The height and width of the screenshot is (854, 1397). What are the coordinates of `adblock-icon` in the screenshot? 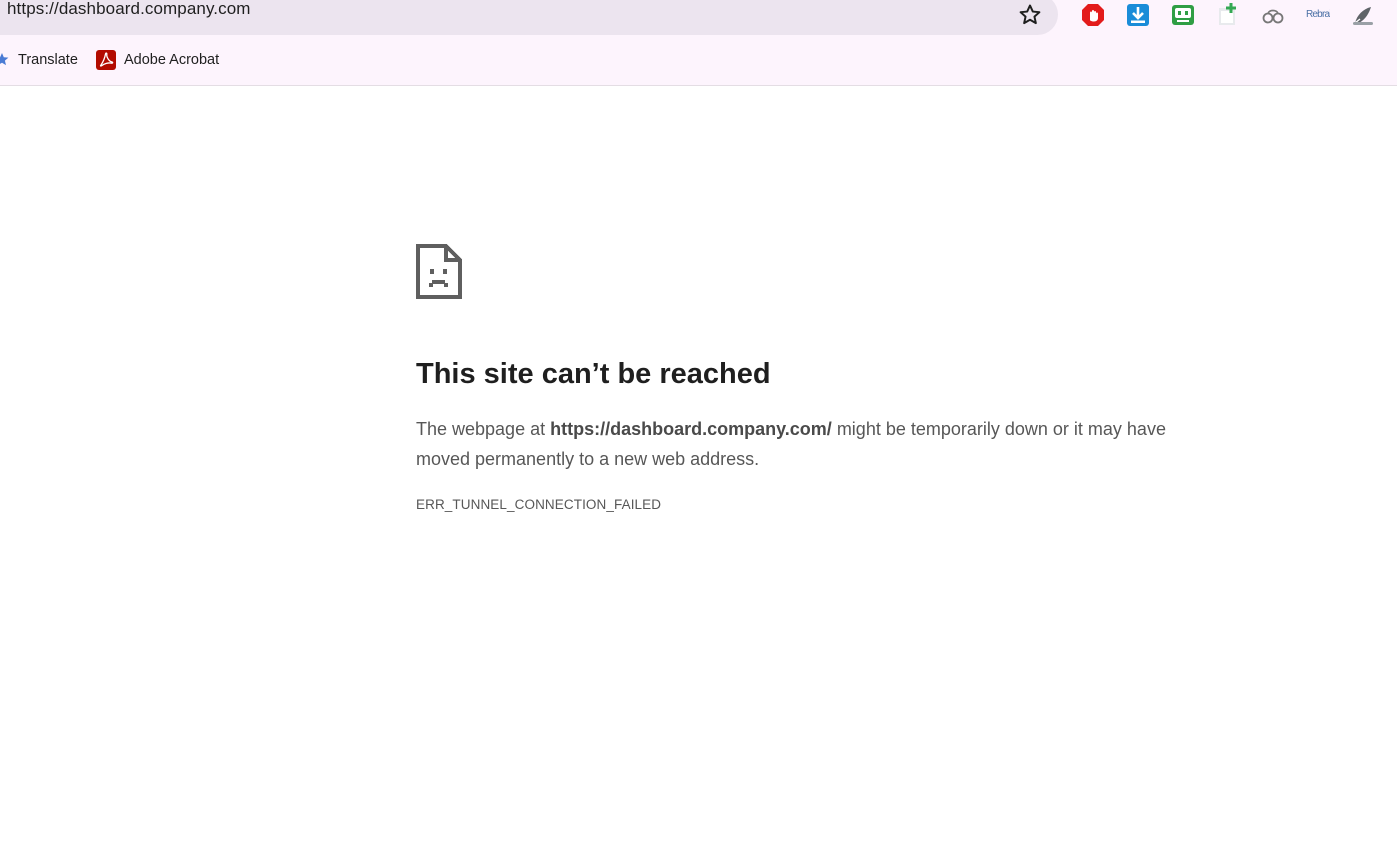 It's located at (1093, 15).